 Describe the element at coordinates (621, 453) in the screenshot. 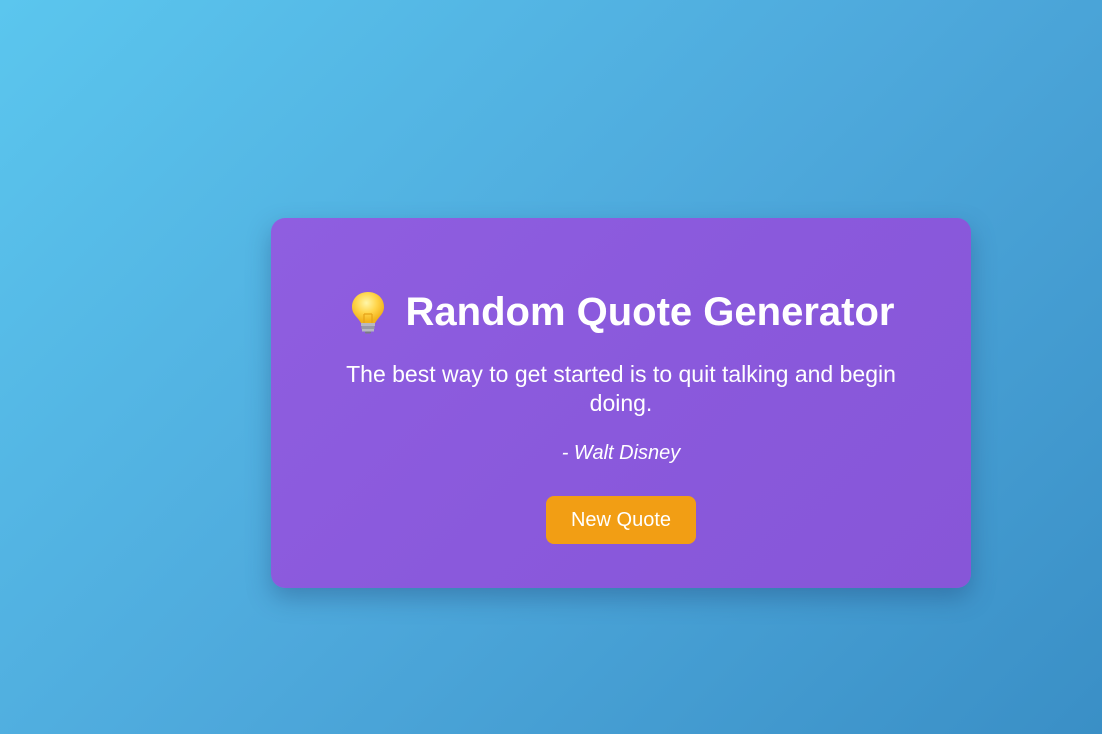

I see `quote-author: - Walt Disney` at that location.